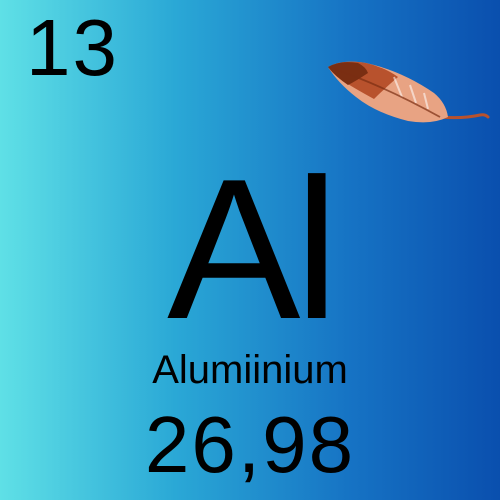 The image size is (500, 500). What do you see at coordinates (250, 444) in the screenshot?
I see `atomic-mass: 26,98` at bounding box center [250, 444].